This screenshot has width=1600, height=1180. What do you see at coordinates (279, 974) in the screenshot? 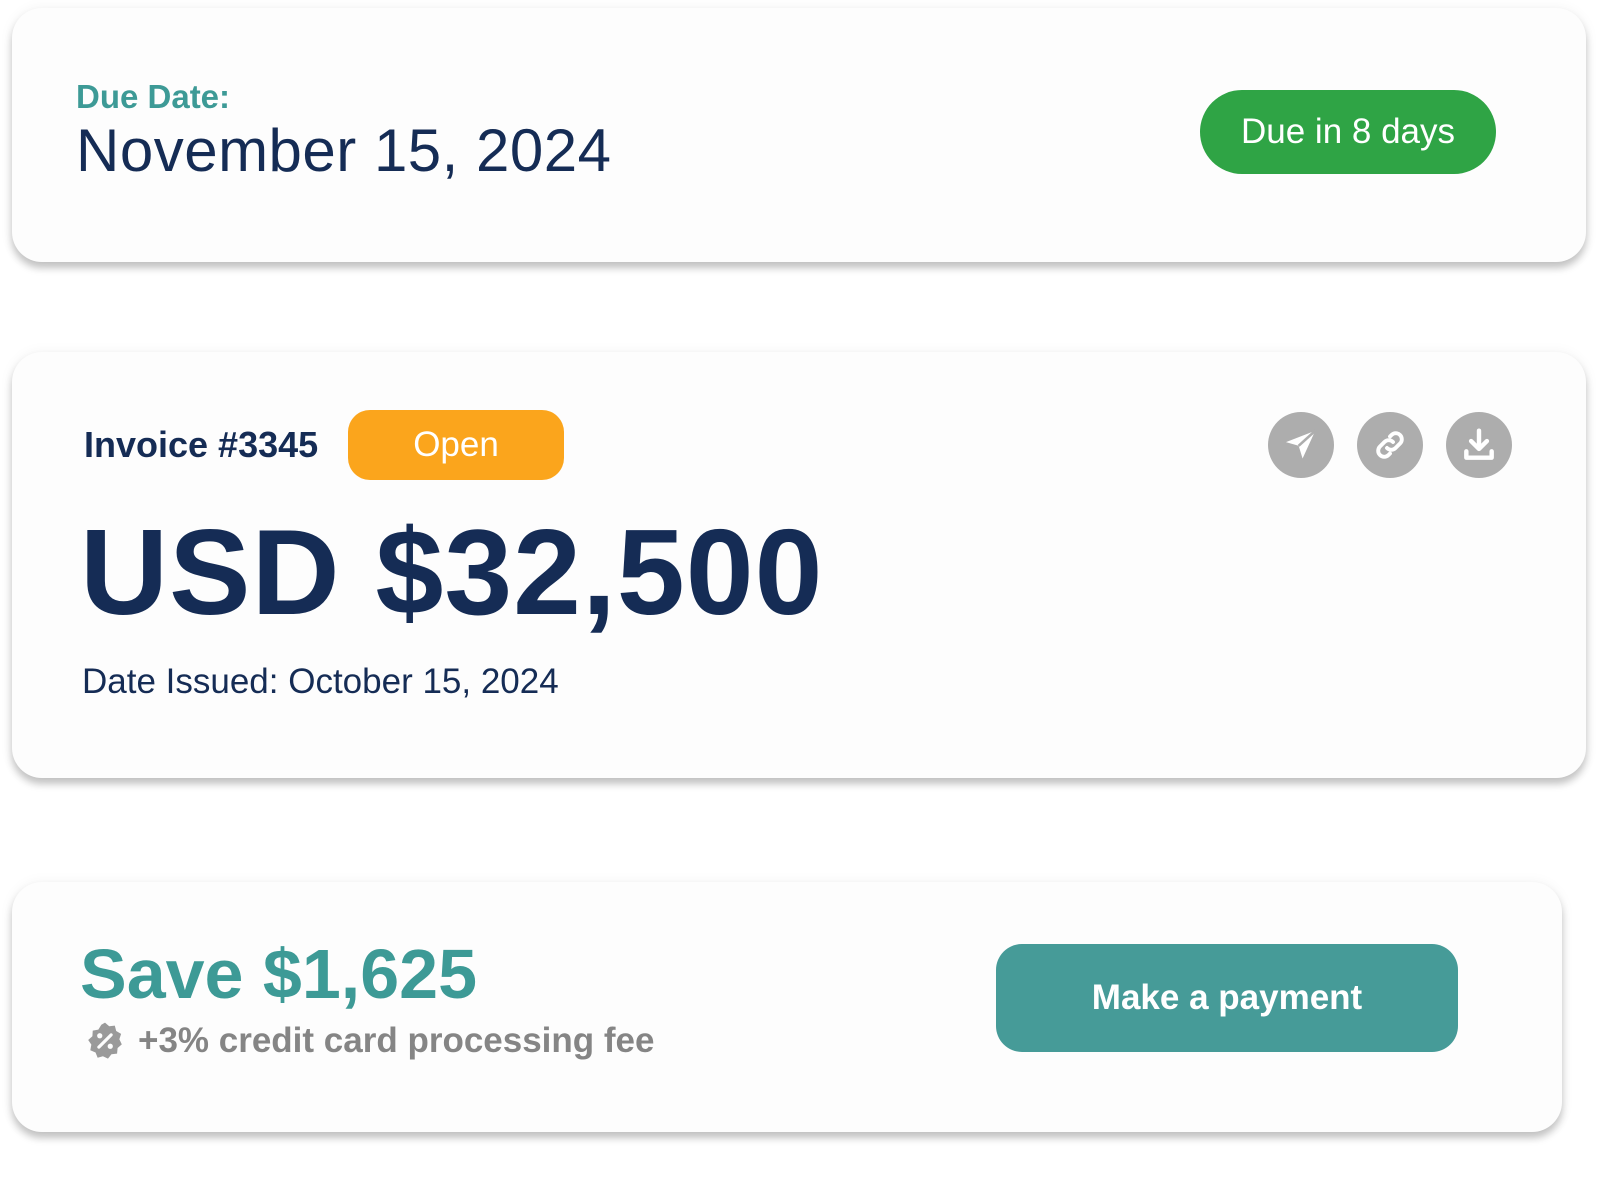
I see `savings-amount: Save $1,625` at bounding box center [279, 974].